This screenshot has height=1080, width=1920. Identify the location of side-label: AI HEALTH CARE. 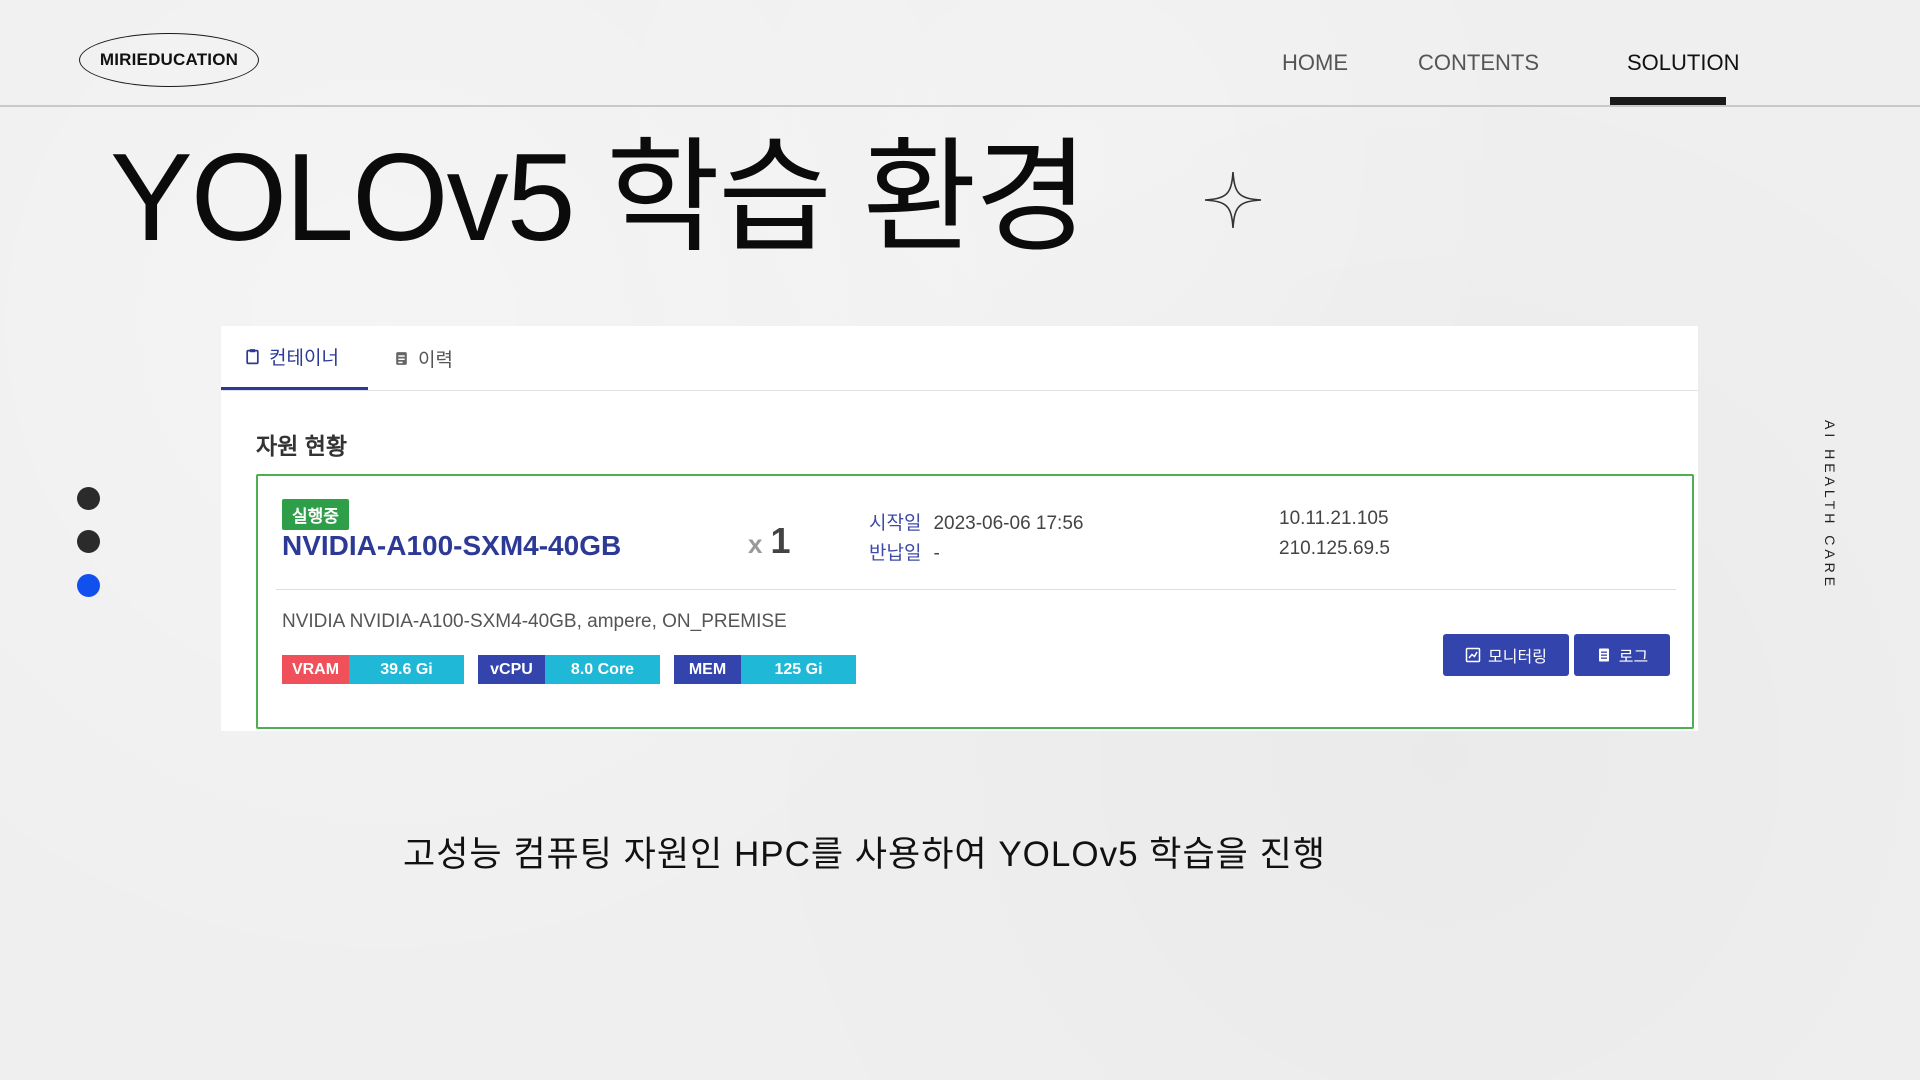
(1830, 505).